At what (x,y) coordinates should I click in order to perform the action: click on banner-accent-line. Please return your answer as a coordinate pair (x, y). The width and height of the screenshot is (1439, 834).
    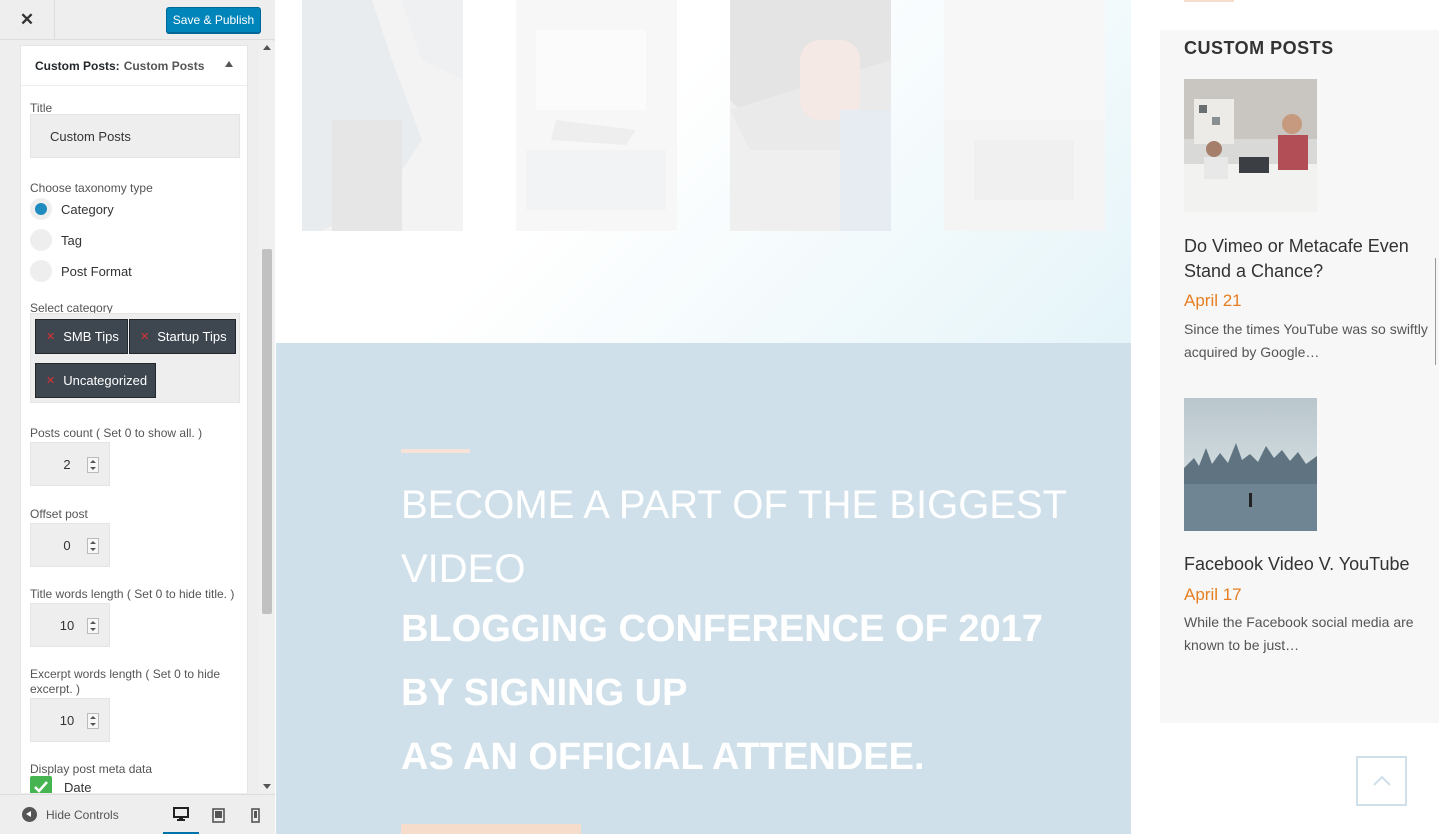
    Looking at the image, I should click on (435, 451).